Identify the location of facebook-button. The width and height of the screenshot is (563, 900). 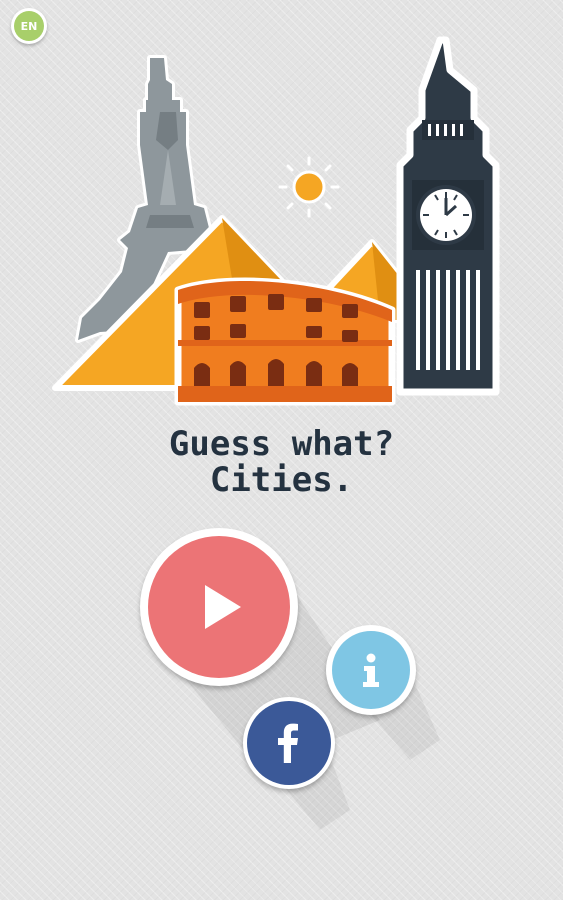
(289, 743).